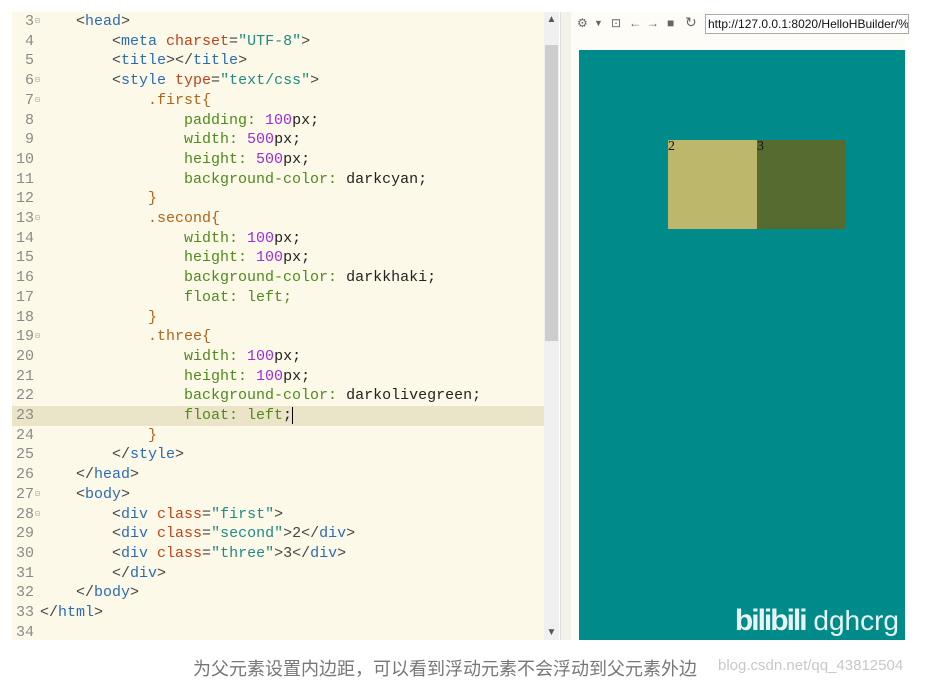 The height and width of the screenshot is (683, 929). I want to click on code-line: 19 ⊟ .three{, so click(278, 337).